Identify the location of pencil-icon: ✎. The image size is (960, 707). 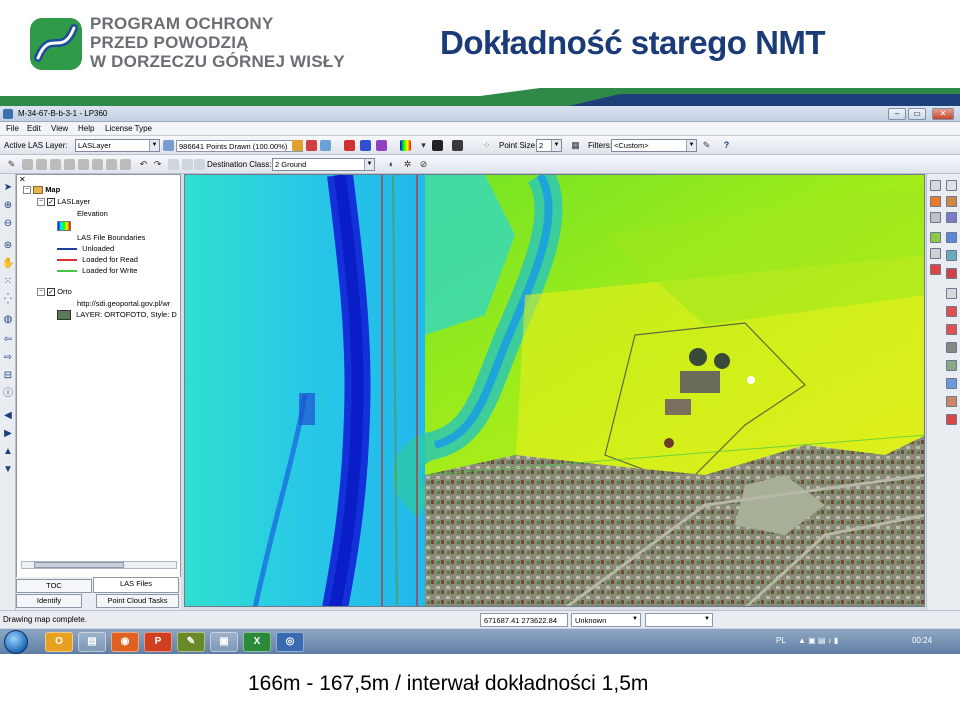
(11, 164).